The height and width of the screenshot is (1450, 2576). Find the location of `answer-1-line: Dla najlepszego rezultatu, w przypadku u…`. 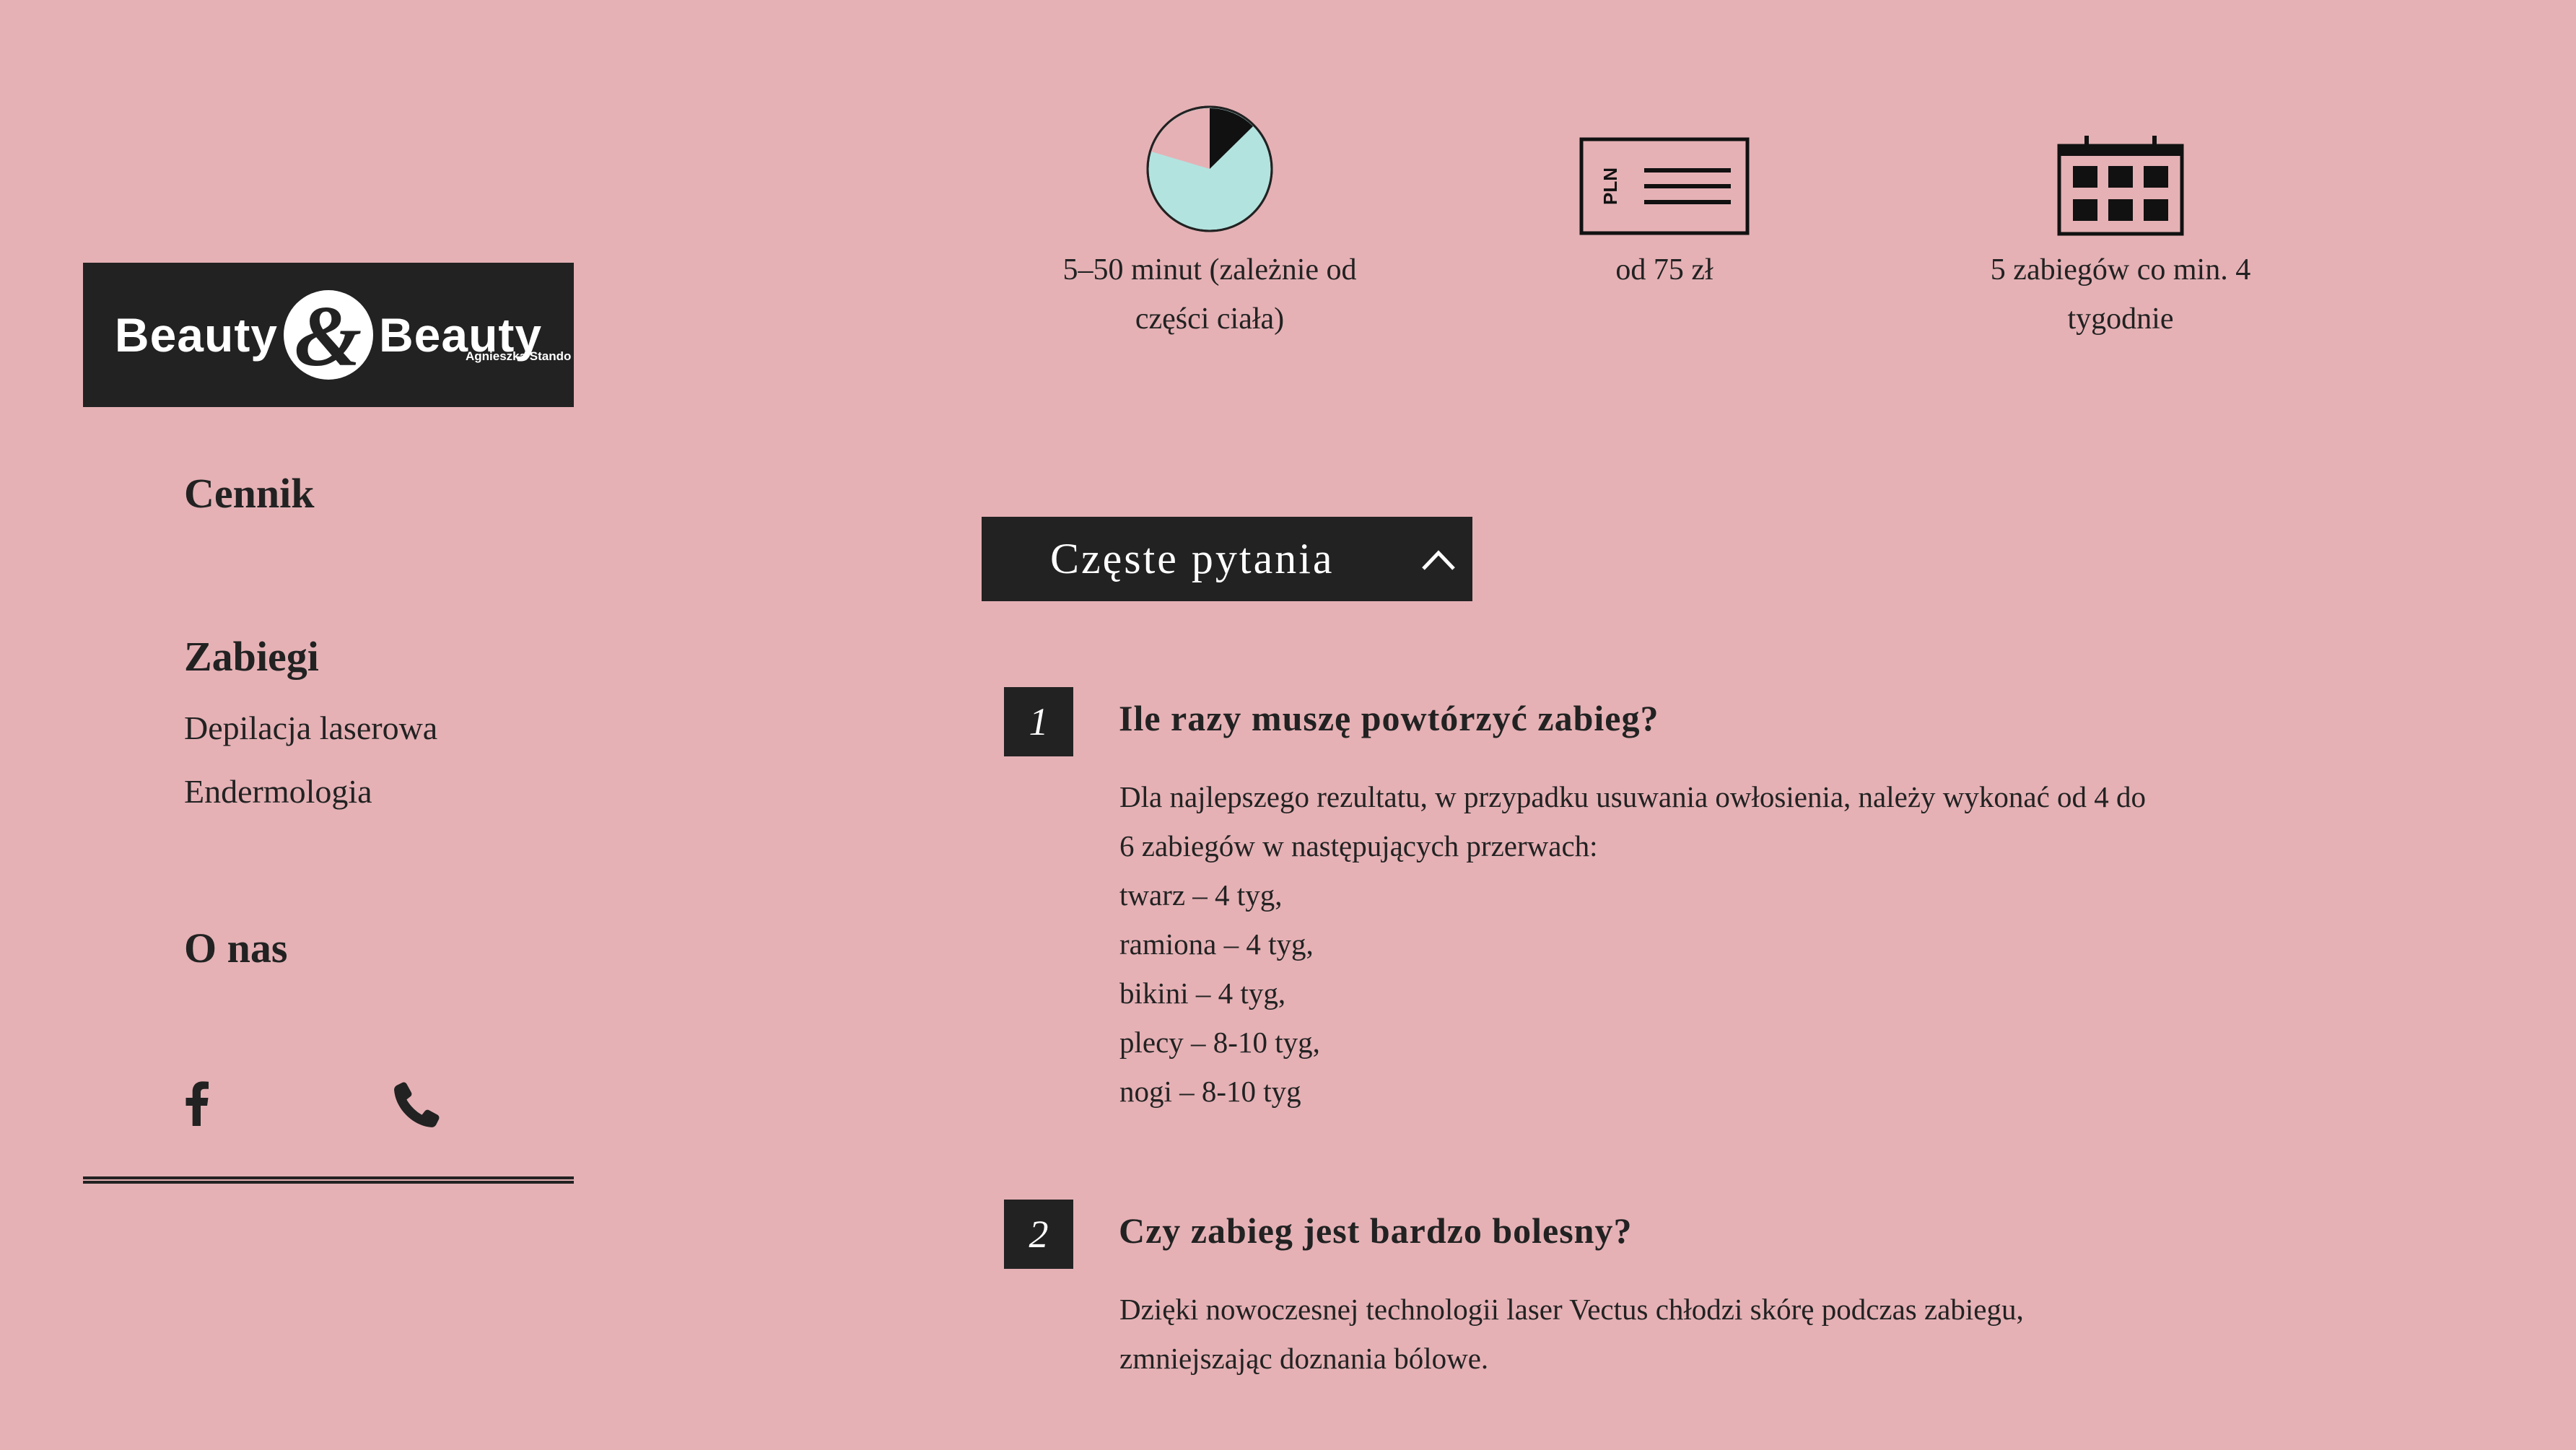

answer-1-line: Dla najlepszego rezultatu, w przypadku u… is located at coordinates (1633, 796).